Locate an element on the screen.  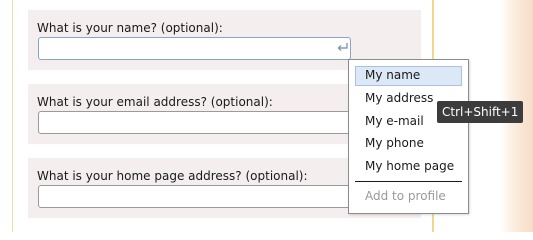
menu-item-my-phone: My phone is located at coordinates (408, 144).